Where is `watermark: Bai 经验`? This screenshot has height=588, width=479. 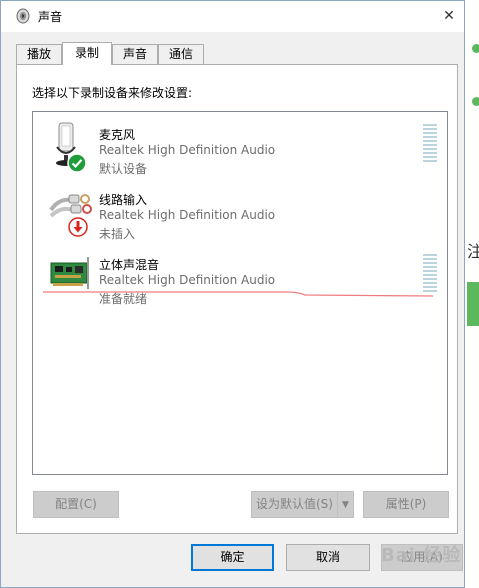
watermark: Bai 经验 is located at coordinates (421, 555).